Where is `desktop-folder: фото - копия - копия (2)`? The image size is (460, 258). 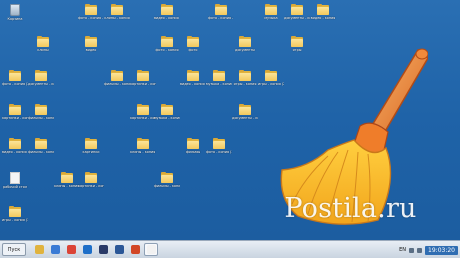 desktop-folder: фото - копия - копия (2) is located at coordinates (221, 12).